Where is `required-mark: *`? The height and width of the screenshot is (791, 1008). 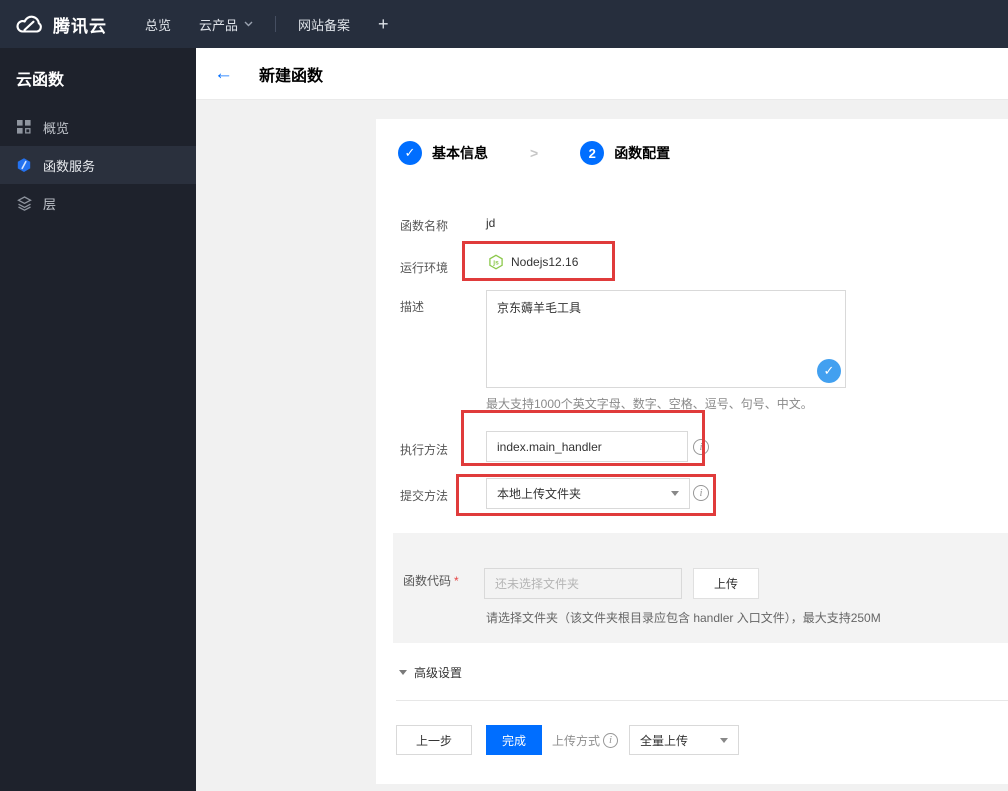
required-mark: * is located at coordinates (456, 581).